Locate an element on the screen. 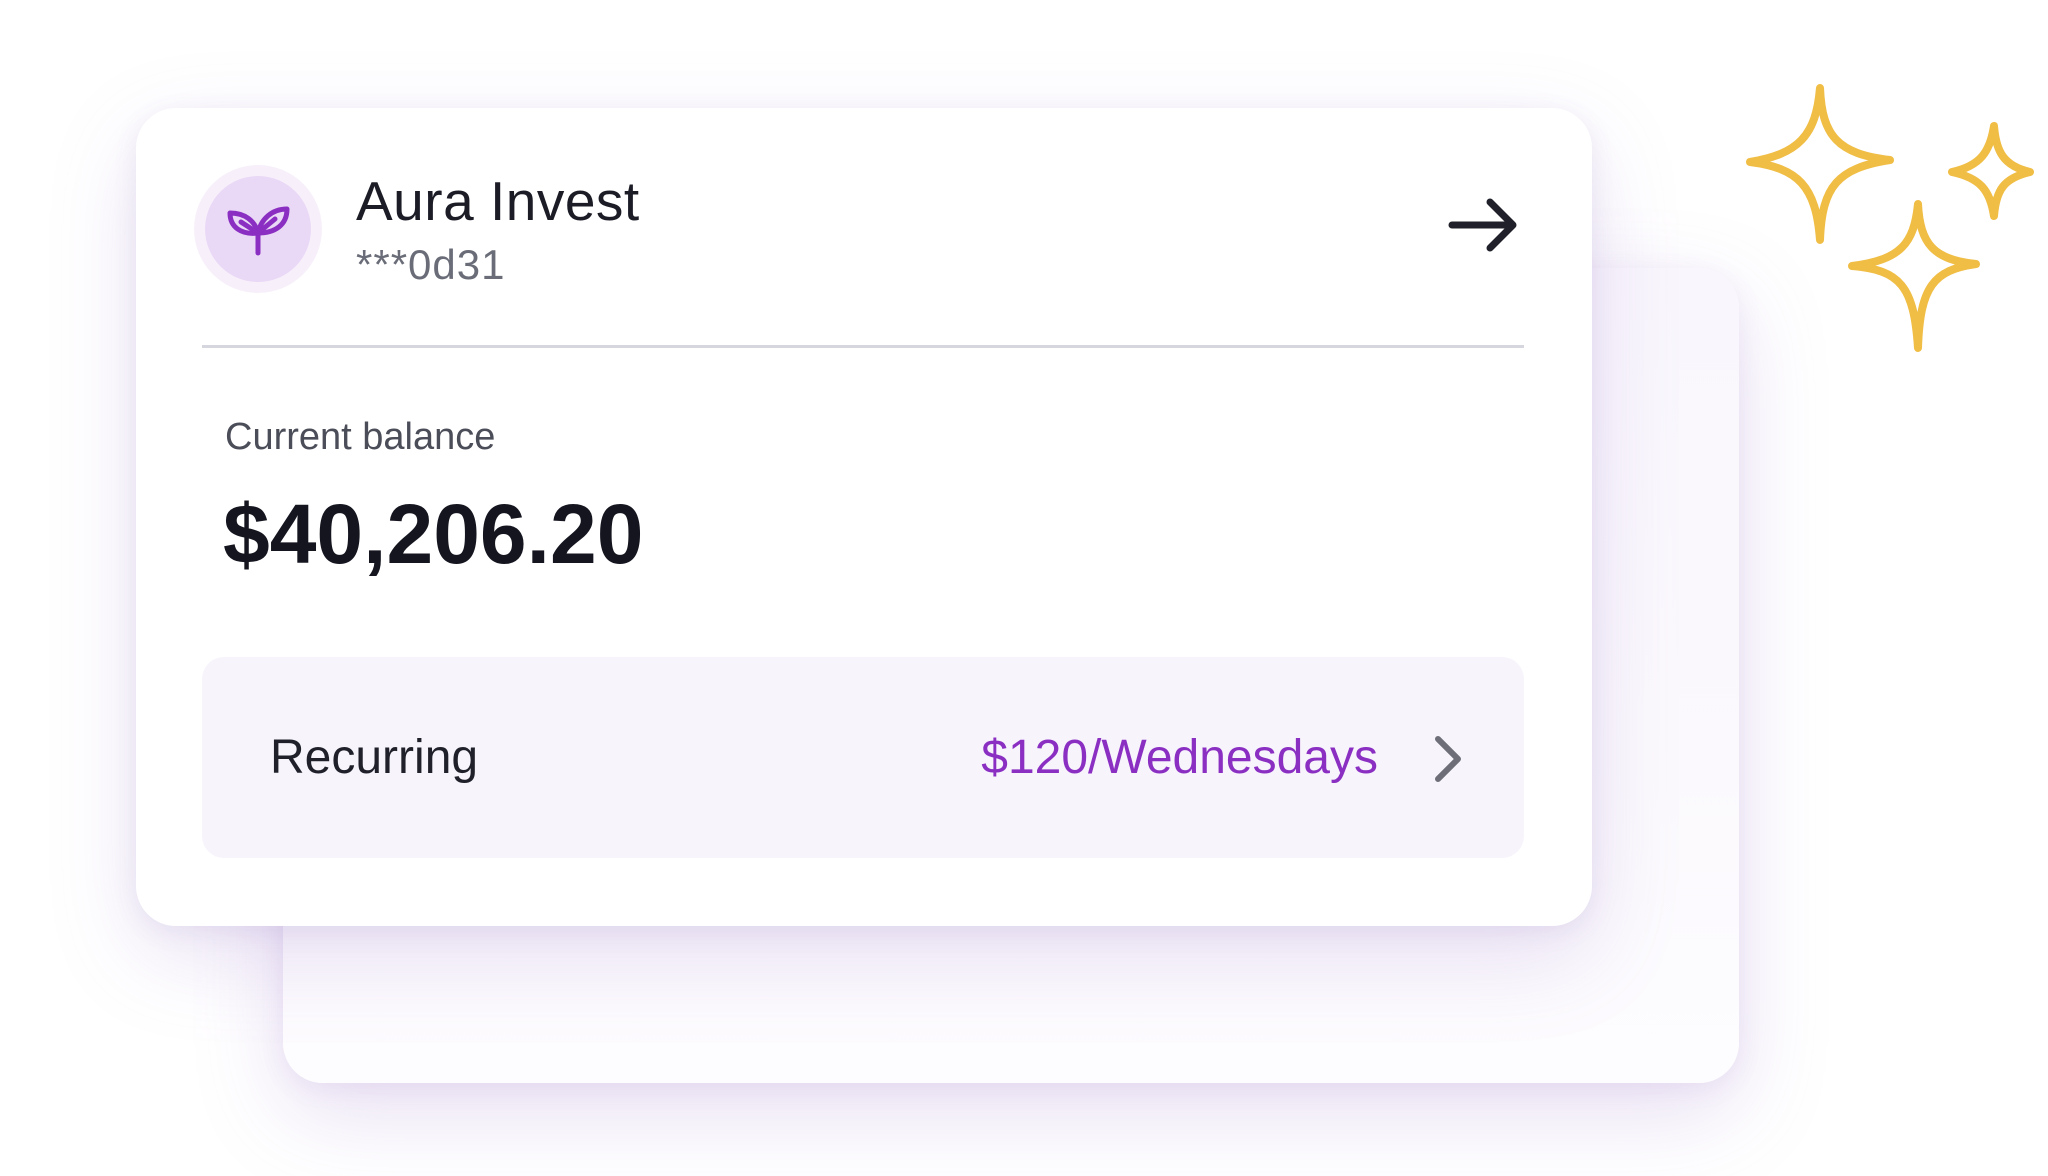 This screenshot has height=1176, width=2048. sprout-icon is located at coordinates (258, 231).